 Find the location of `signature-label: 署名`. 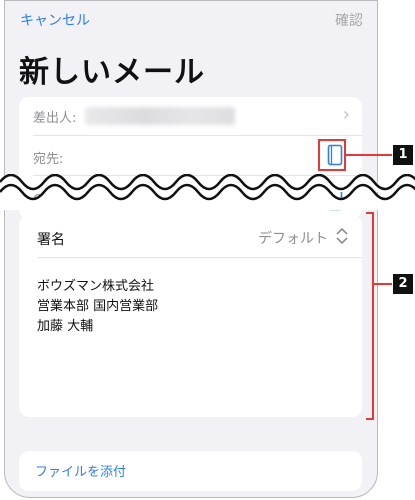

signature-label: 署名 is located at coordinates (51, 240).